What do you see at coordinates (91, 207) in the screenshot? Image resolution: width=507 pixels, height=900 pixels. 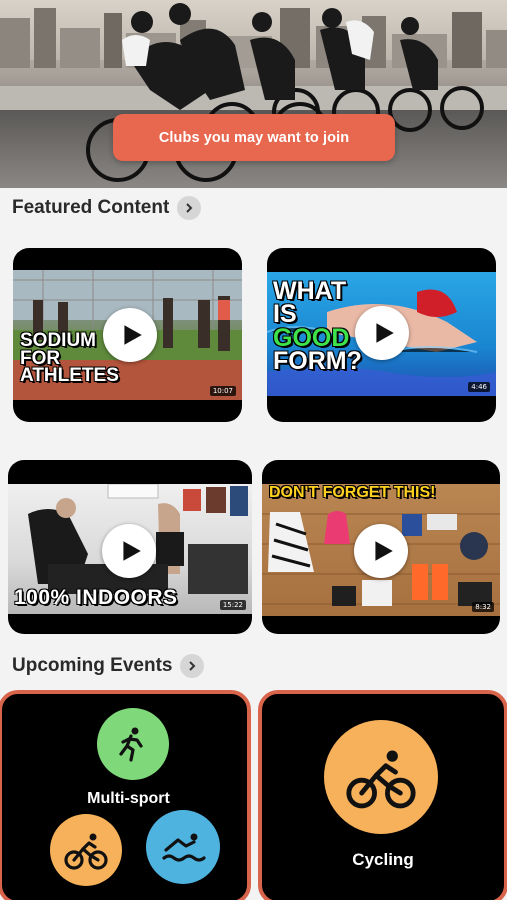 I see `featured-content-title: Featured Content` at bounding box center [91, 207].